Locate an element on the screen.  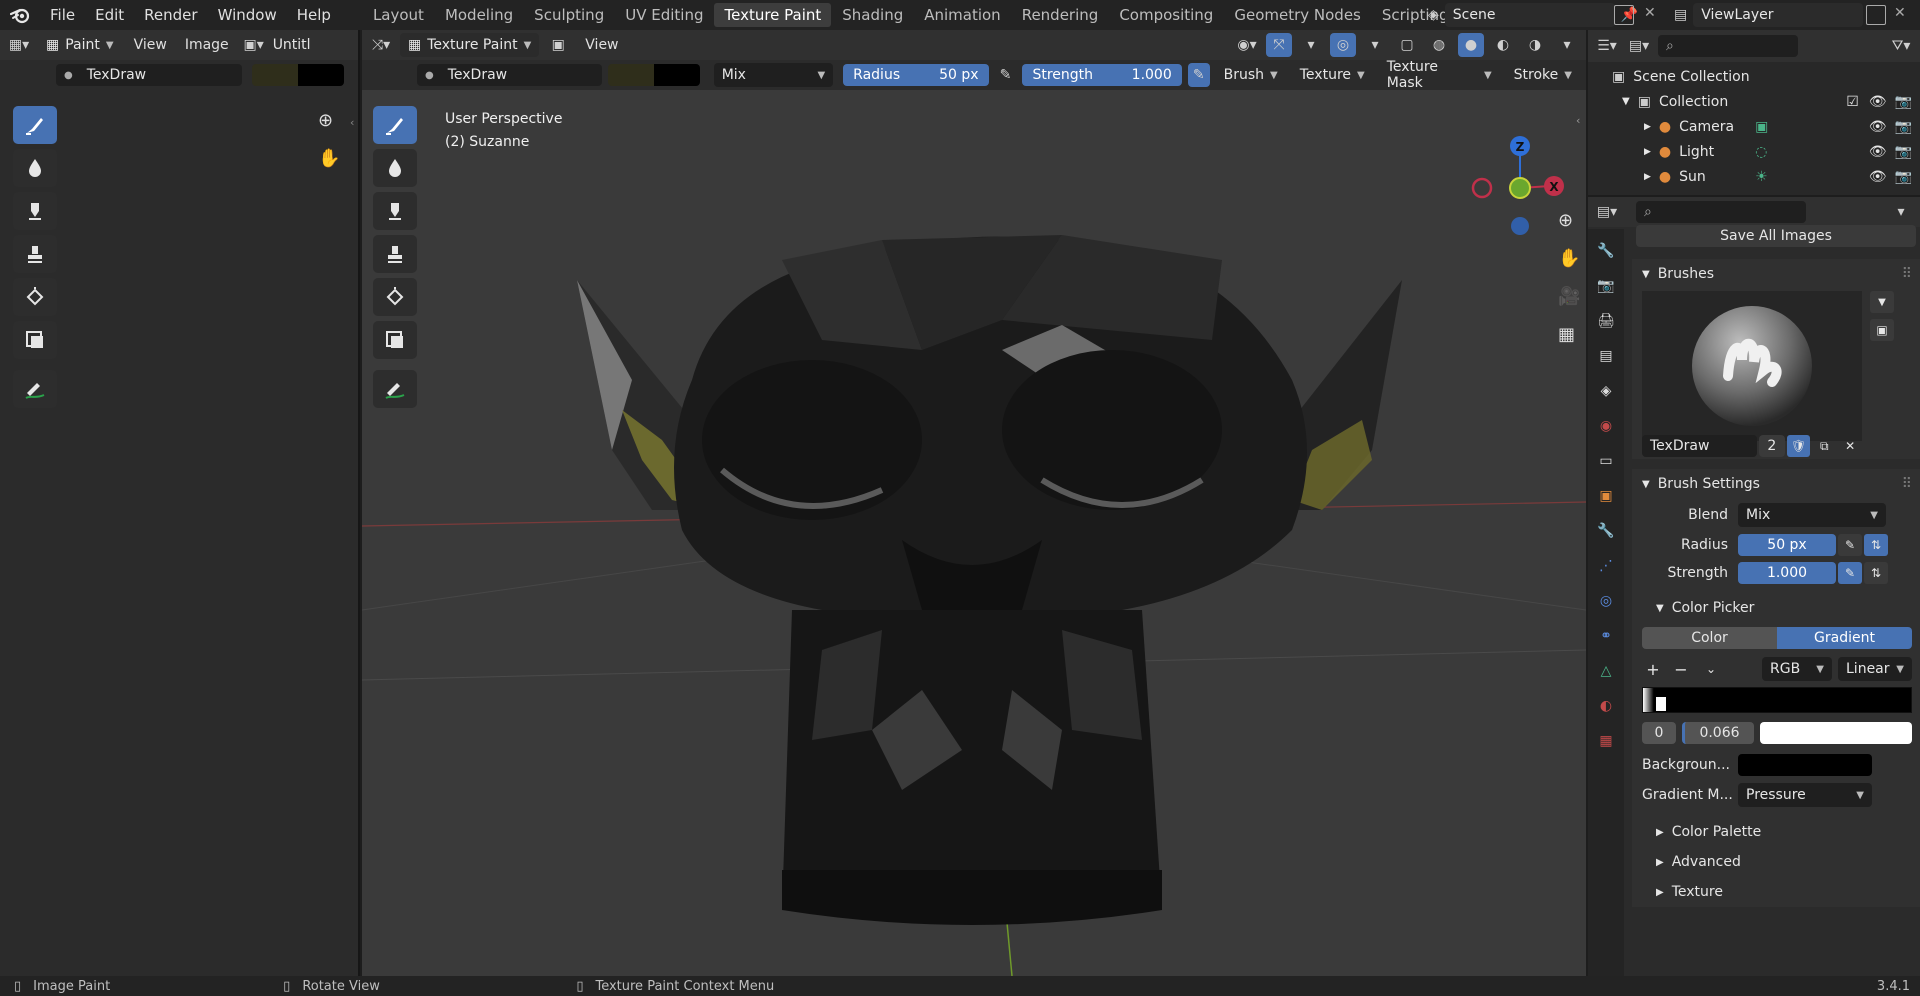
unlink-icon: ✕ is located at coordinates (1850, 446).